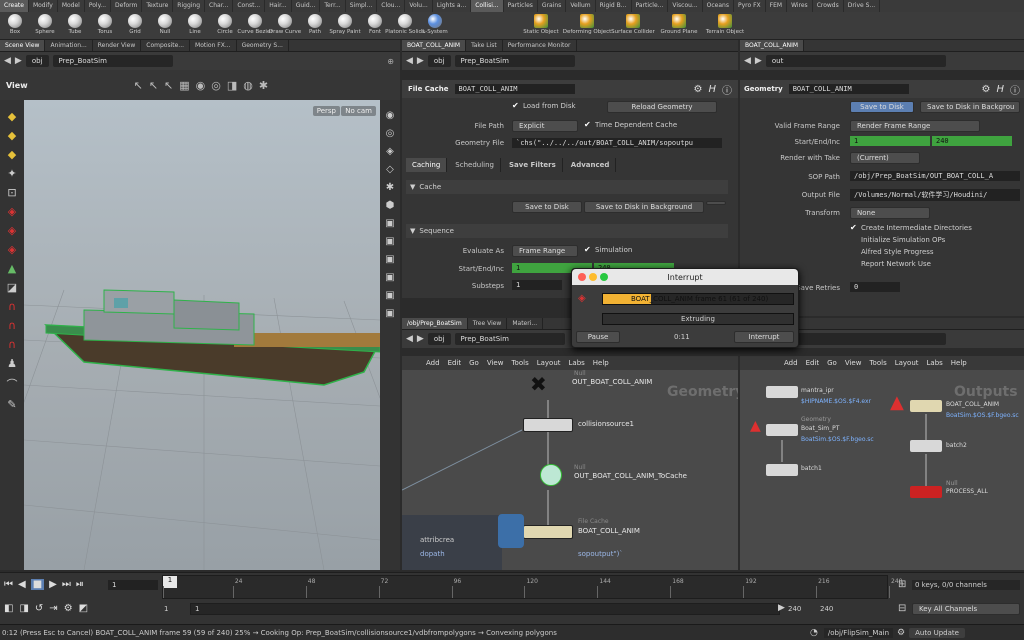 The image size is (1024, 640). I want to click on rop-save-bg-button: Save to Disk in Backgrou, so click(970, 107).